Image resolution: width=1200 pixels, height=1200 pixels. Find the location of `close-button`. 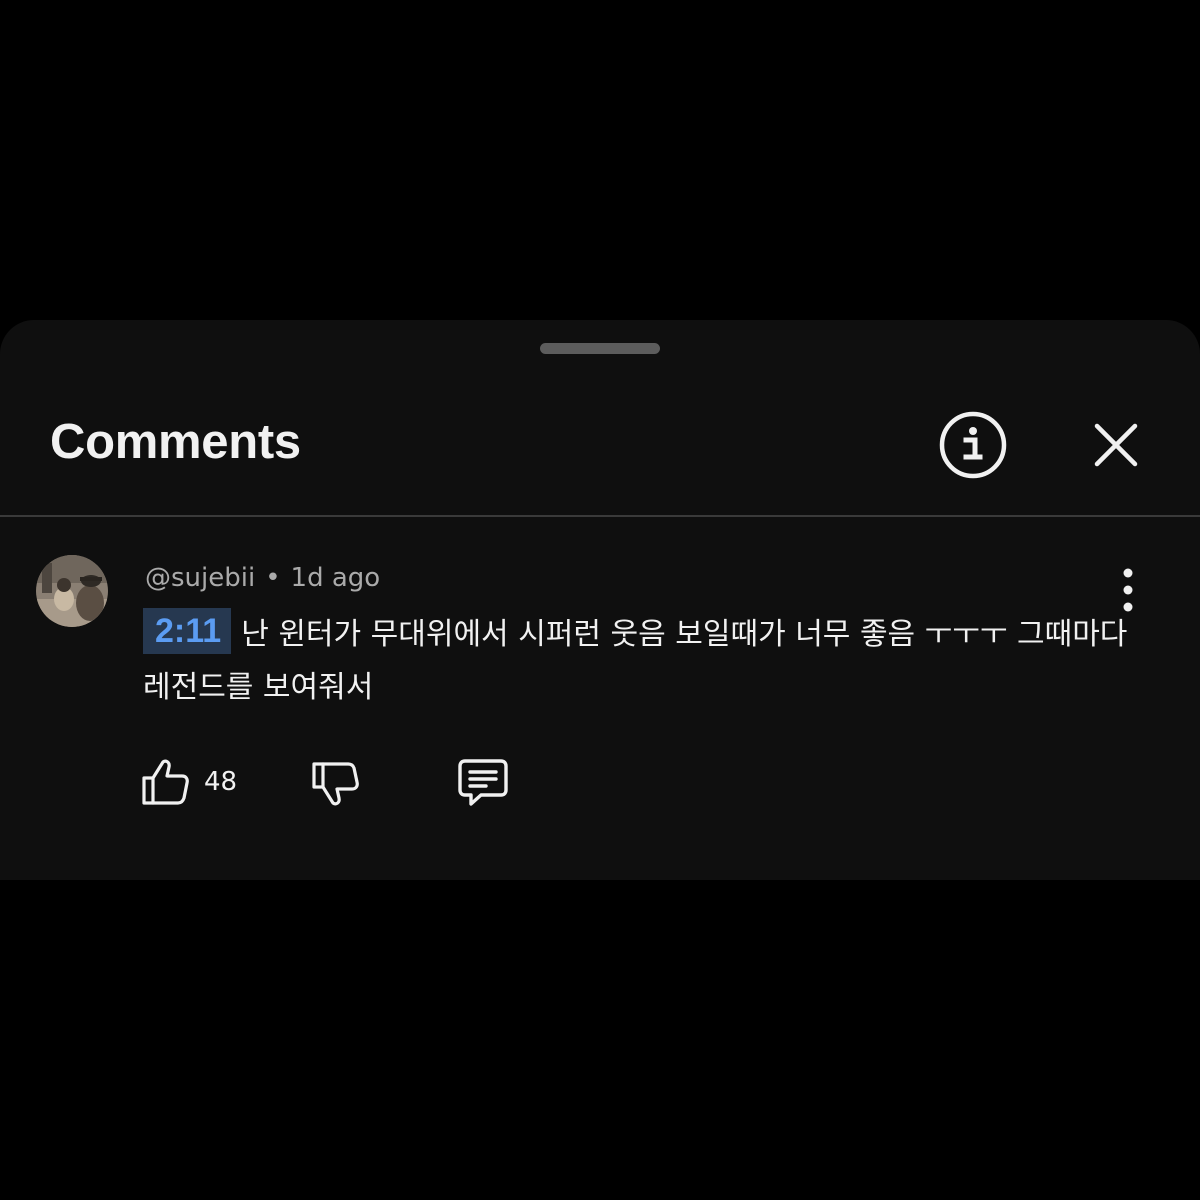

close-button is located at coordinates (1116, 445).